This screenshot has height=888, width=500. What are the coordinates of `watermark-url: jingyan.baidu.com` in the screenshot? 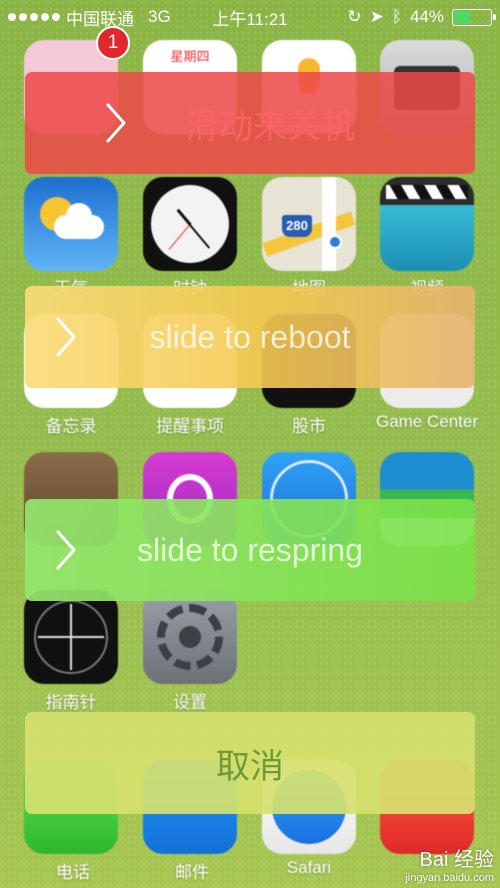 It's located at (449, 878).